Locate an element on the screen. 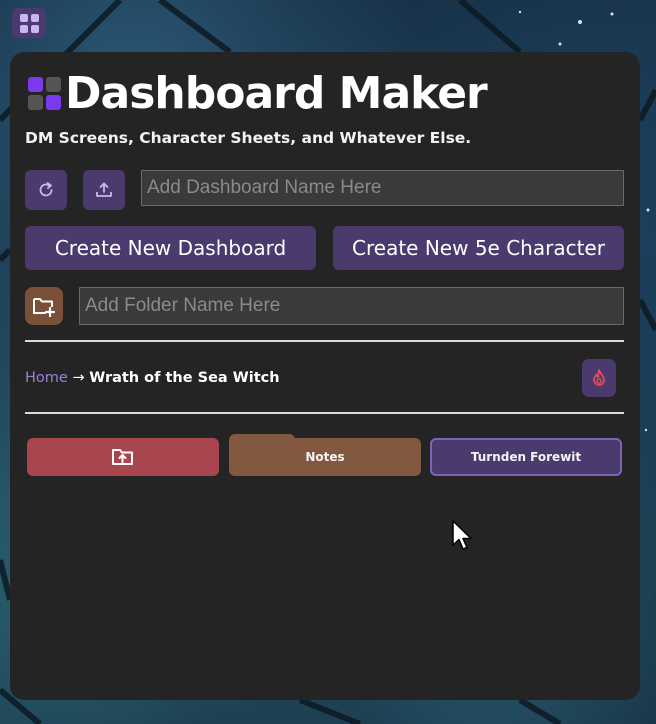 The width and height of the screenshot is (656, 724). refresh-icon is located at coordinates (46, 189).